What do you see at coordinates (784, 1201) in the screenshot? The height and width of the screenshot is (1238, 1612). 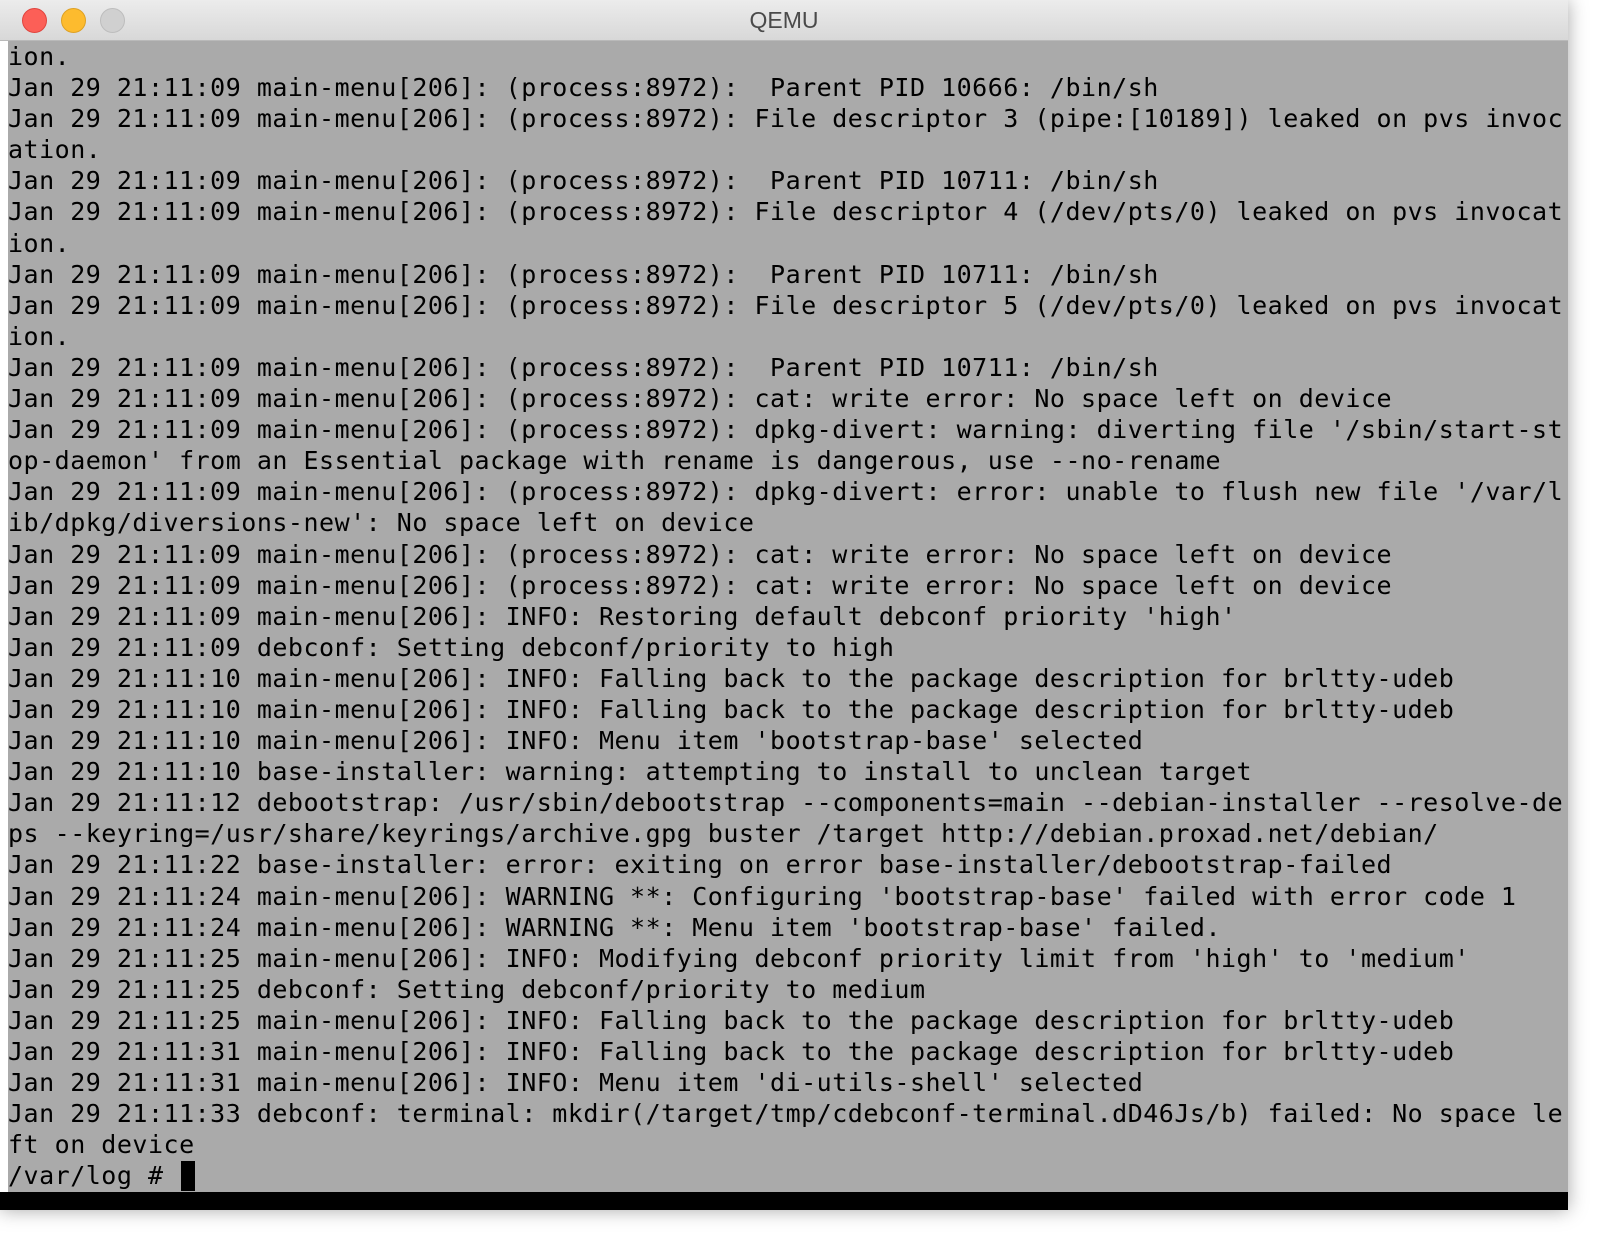 I see `console-bottom-bar` at bounding box center [784, 1201].